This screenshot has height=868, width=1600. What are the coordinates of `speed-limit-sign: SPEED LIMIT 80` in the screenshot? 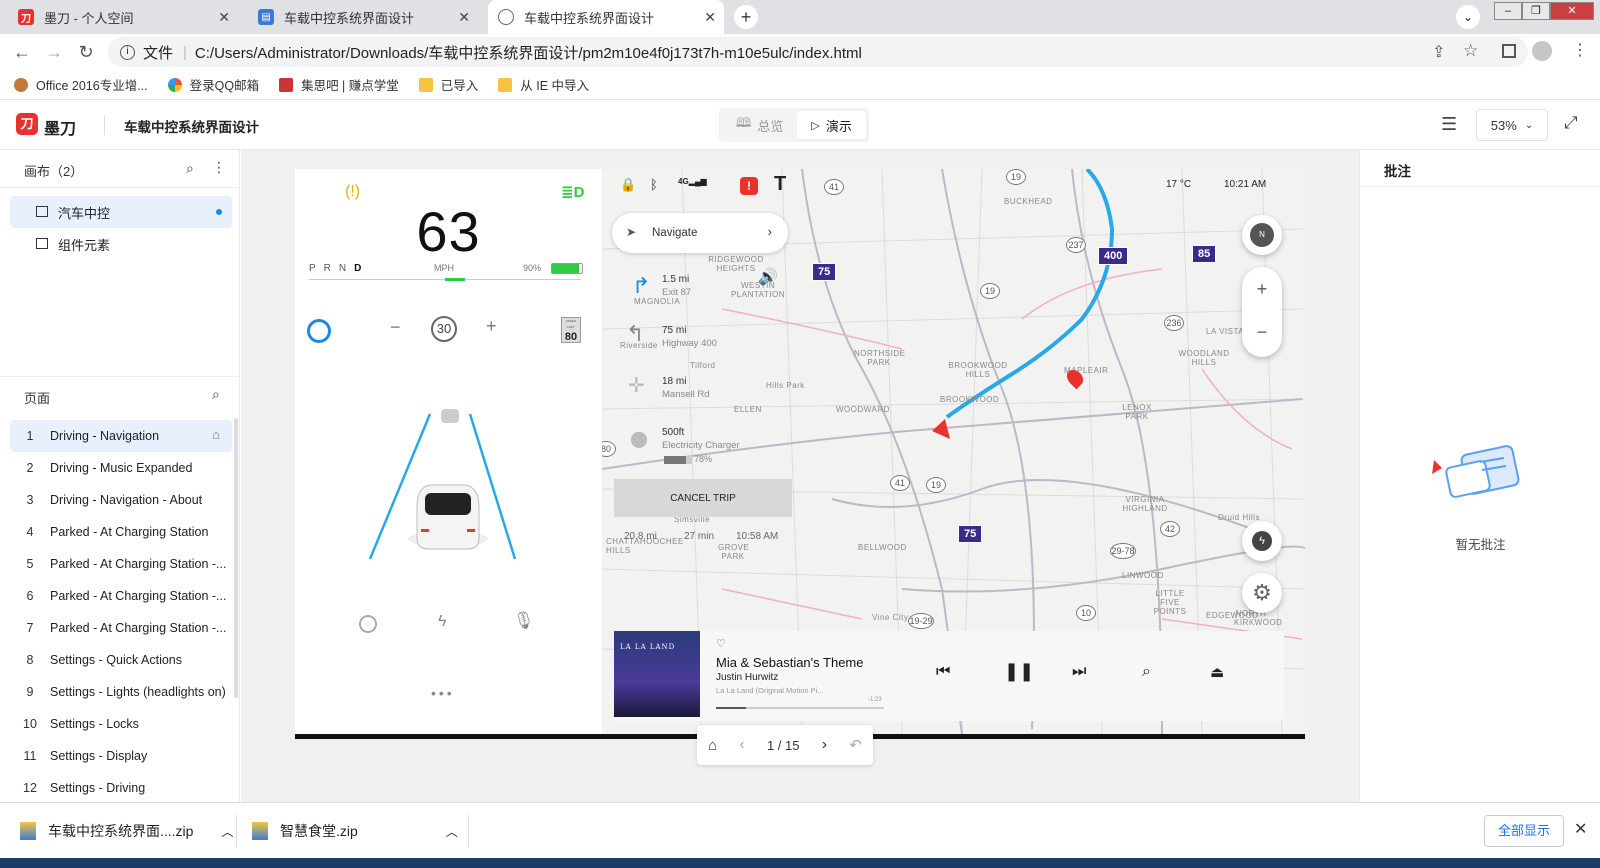 It's located at (571, 330).